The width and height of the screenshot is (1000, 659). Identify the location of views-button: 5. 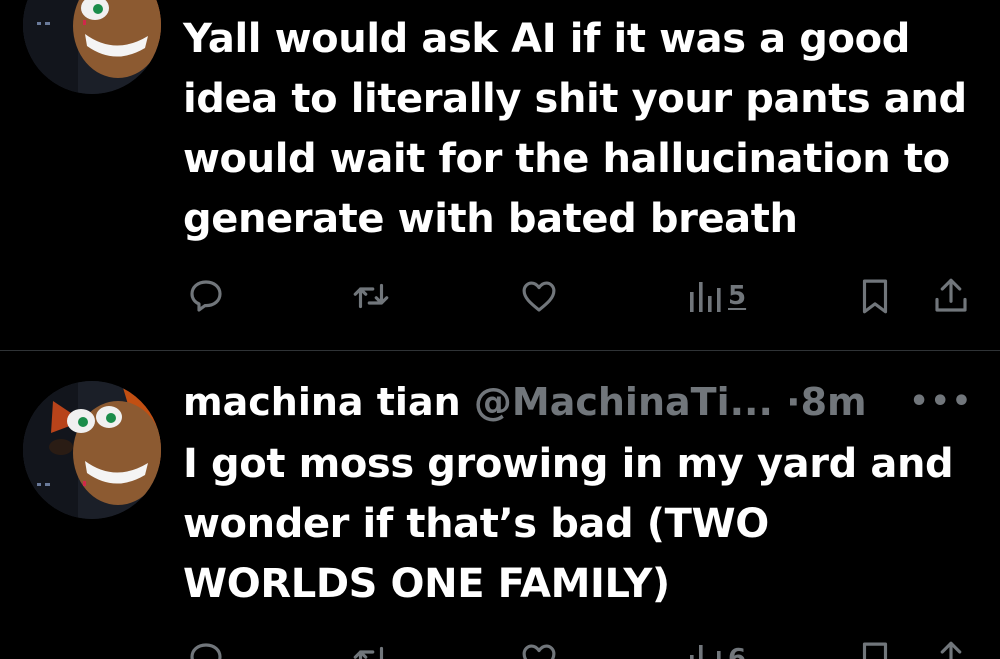
(717, 296).